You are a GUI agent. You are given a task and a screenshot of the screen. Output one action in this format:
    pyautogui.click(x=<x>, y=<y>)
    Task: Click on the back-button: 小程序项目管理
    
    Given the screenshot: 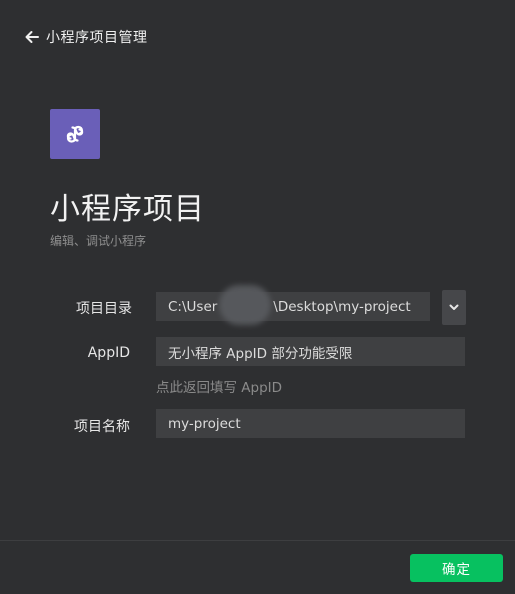 What is the action you would take?
    pyautogui.click(x=86, y=37)
    